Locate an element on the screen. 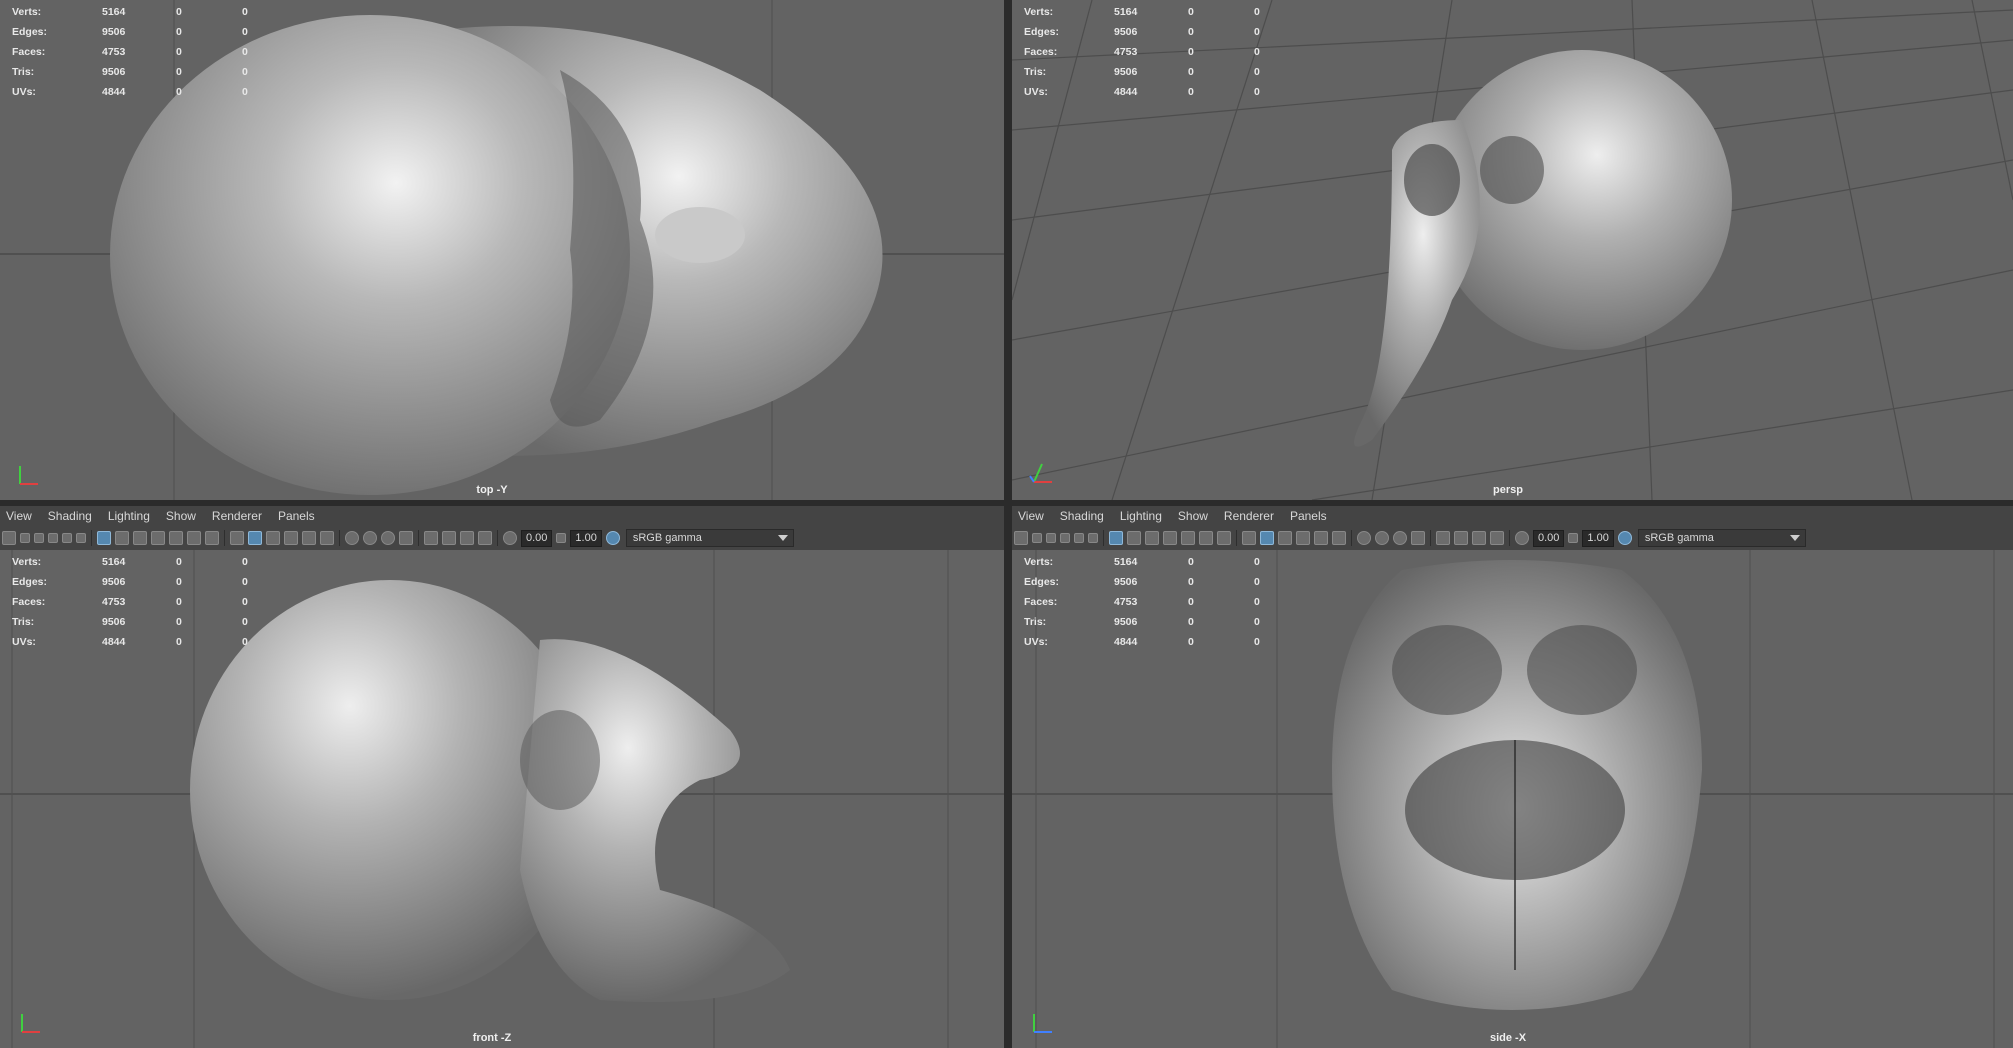 The height and width of the screenshot is (1048, 2013). stat-label: Tris: is located at coordinates (23, 622).